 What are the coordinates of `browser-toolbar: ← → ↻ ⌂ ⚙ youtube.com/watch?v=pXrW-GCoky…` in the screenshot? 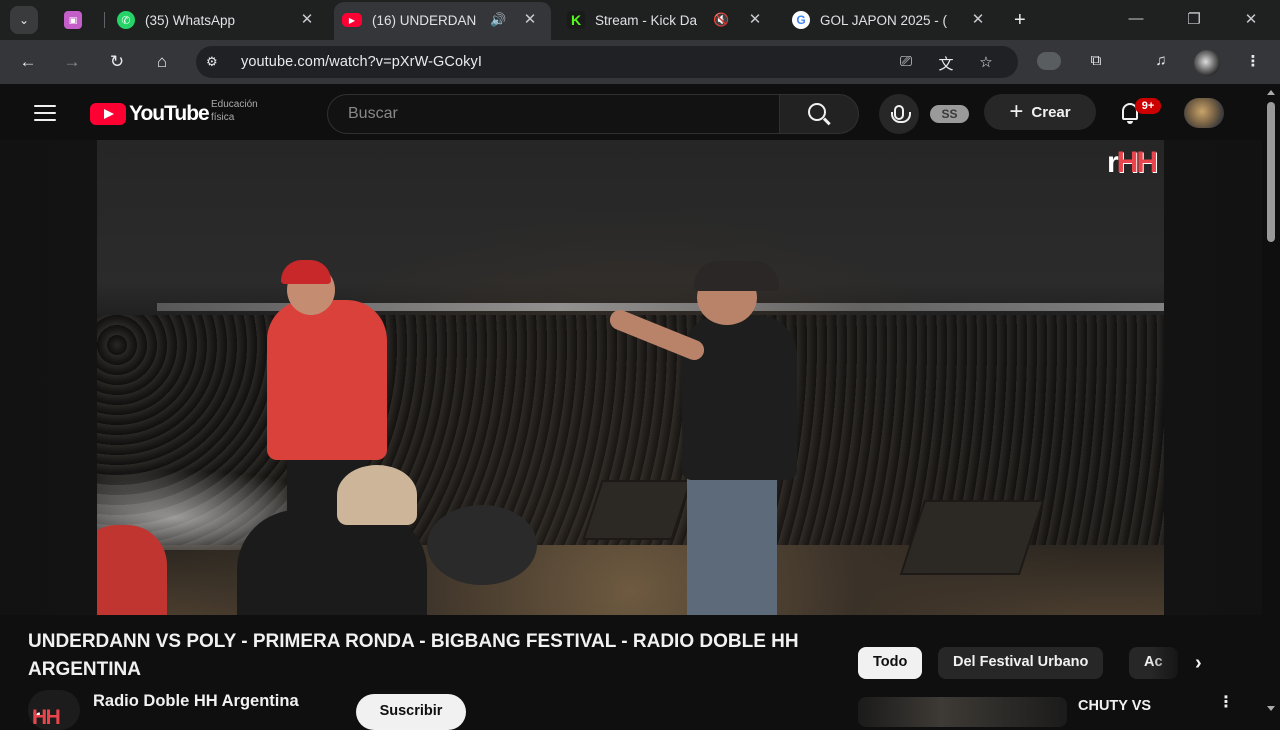 It's located at (640, 62).